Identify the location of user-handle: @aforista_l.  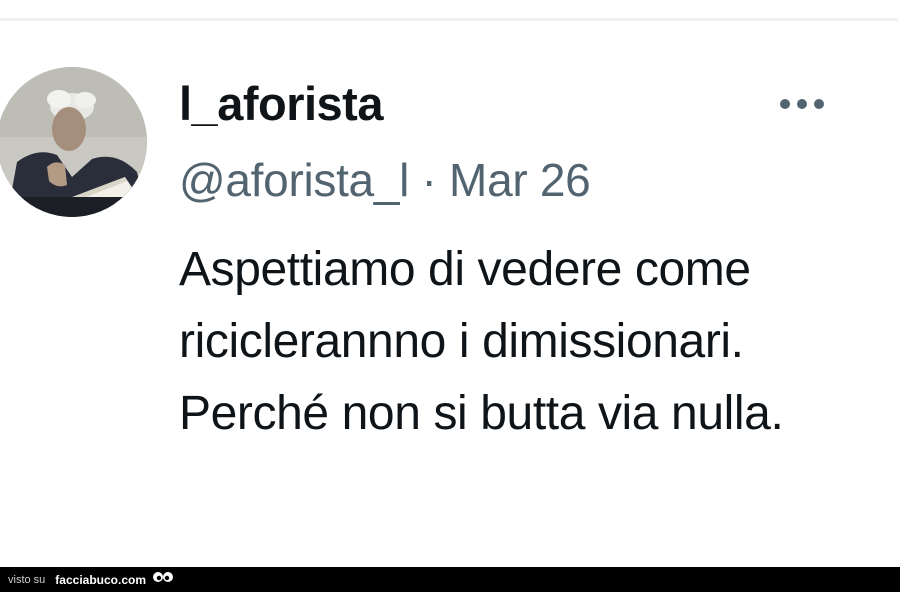
(294, 180).